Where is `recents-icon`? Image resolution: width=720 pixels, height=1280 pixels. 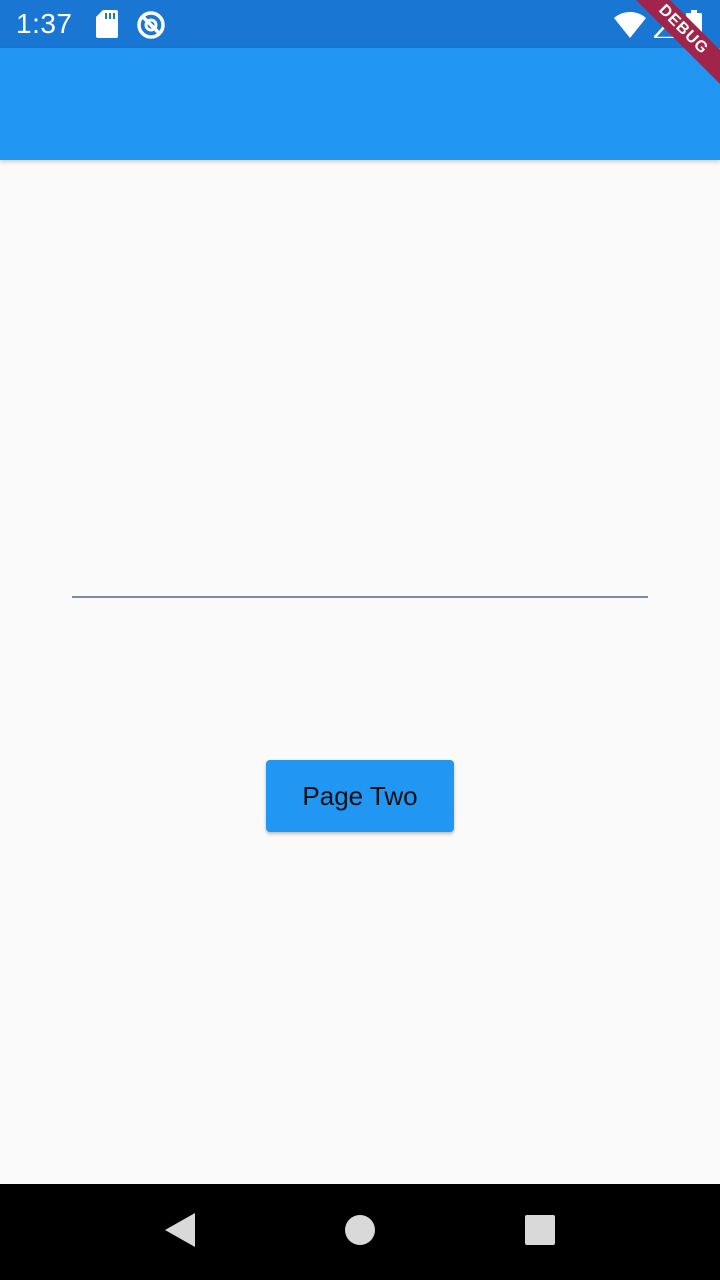 recents-icon is located at coordinates (540, 1232).